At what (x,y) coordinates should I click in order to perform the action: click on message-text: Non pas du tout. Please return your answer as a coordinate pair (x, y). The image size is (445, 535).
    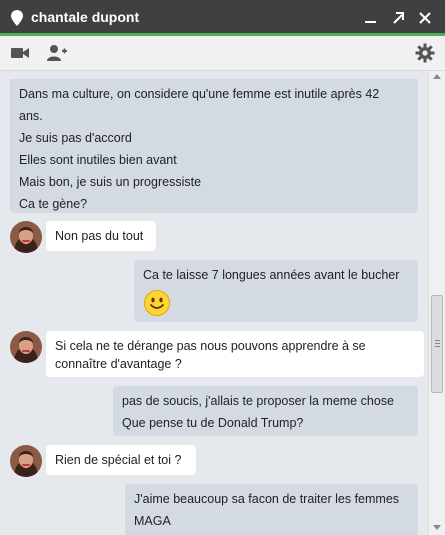
    Looking at the image, I should click on (99, 236).